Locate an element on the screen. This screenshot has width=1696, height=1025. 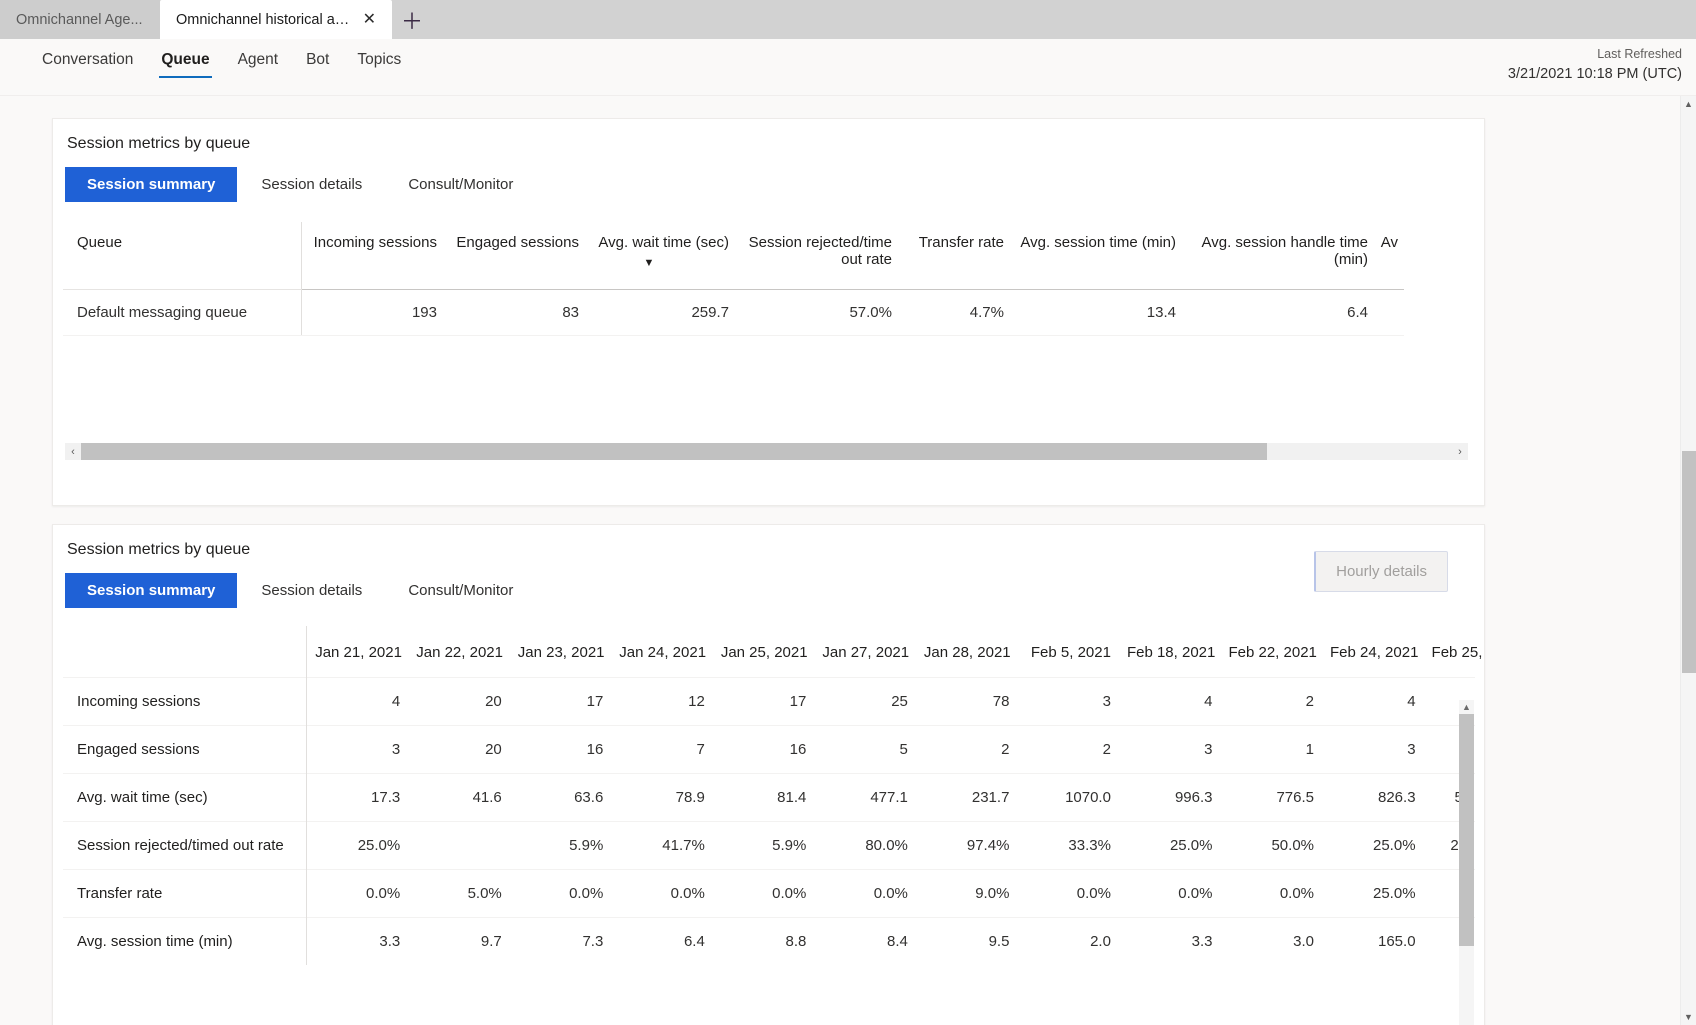
col-header-date: Feb 24, 2021 is located at coordinates (1373, 652).